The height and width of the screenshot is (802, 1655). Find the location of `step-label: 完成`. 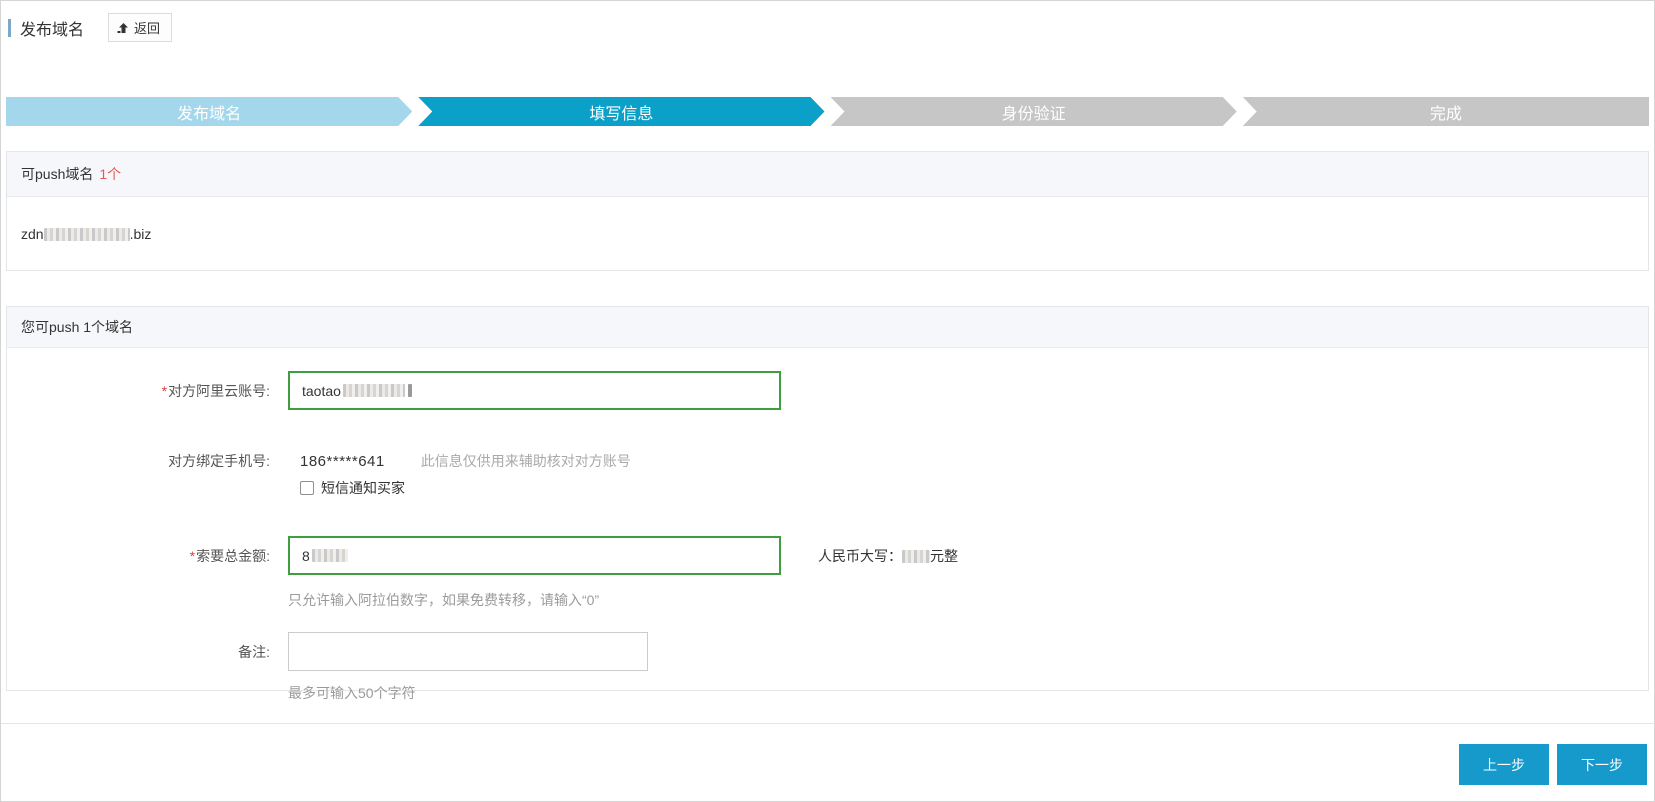

step-label: 完成 is located at coordinates (1445, 114).